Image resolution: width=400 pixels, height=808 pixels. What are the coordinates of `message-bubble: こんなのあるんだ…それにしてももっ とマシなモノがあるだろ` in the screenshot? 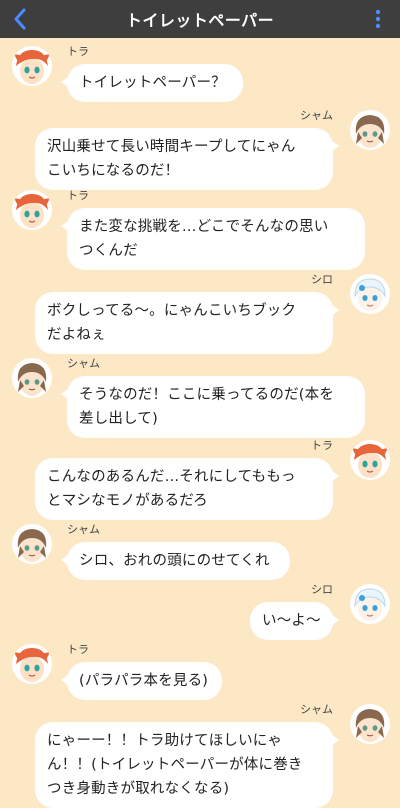 It's located at (187, 489).